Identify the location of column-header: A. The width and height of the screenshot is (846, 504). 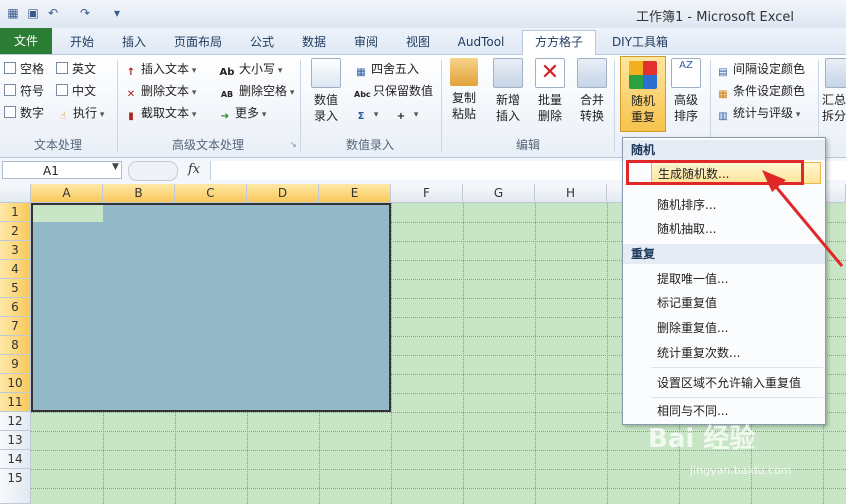
(67, 193).